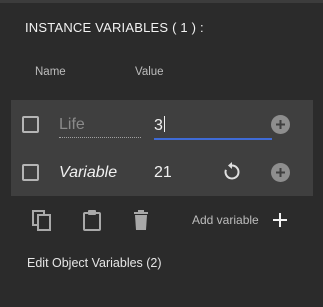  What do you see at coordinates (92, 220) in the screenshot?
I see `paste-icon` at bounding box center [92, 220].